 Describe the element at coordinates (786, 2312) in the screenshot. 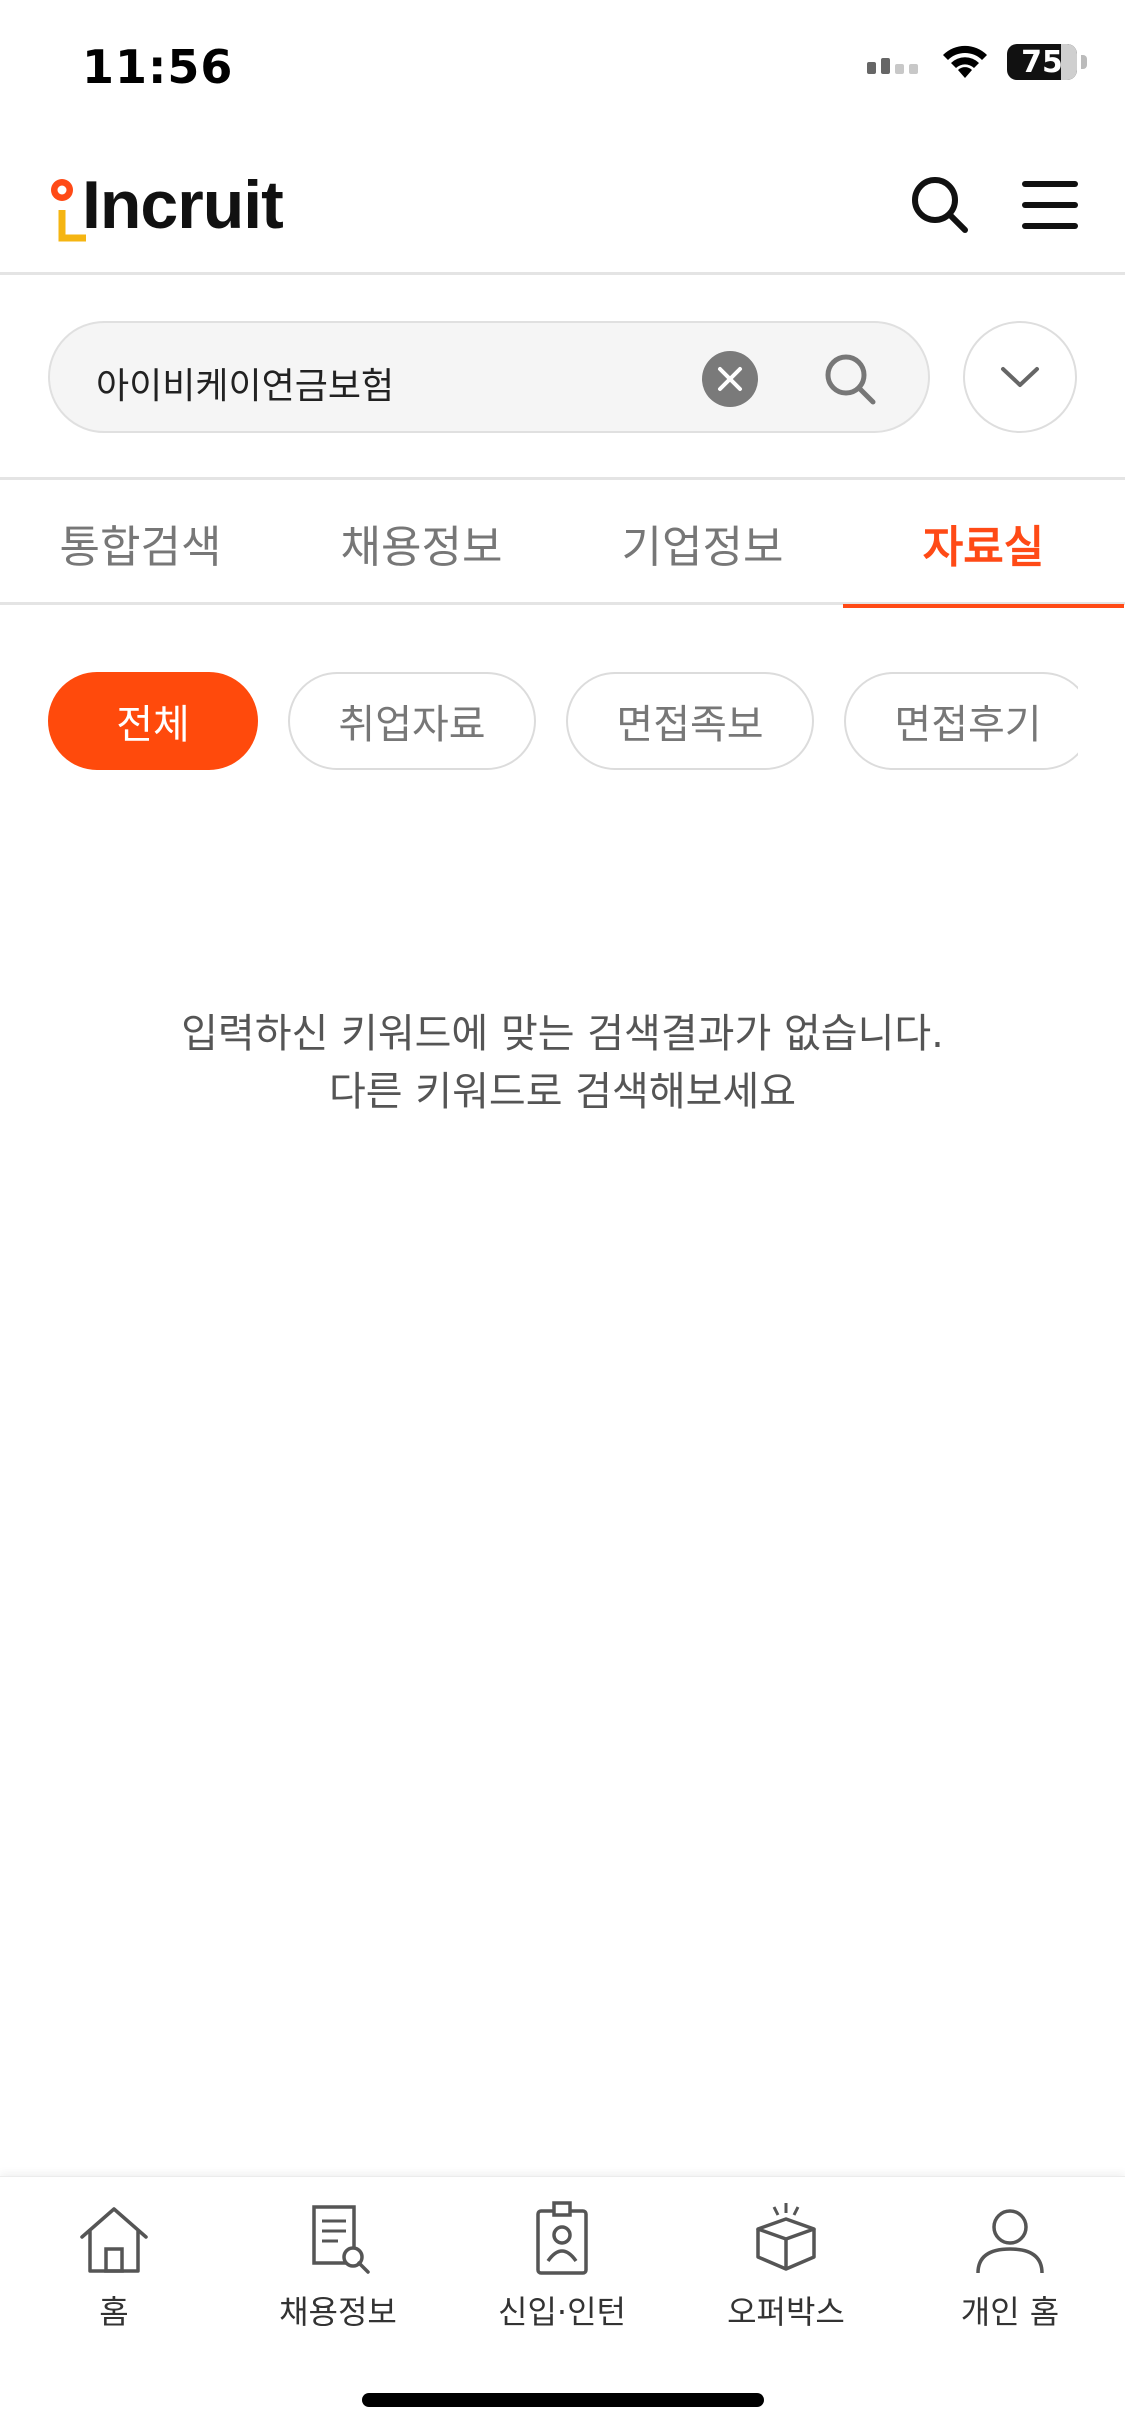

I see `nav-label-offer-box: 오퍼박스` at that location.